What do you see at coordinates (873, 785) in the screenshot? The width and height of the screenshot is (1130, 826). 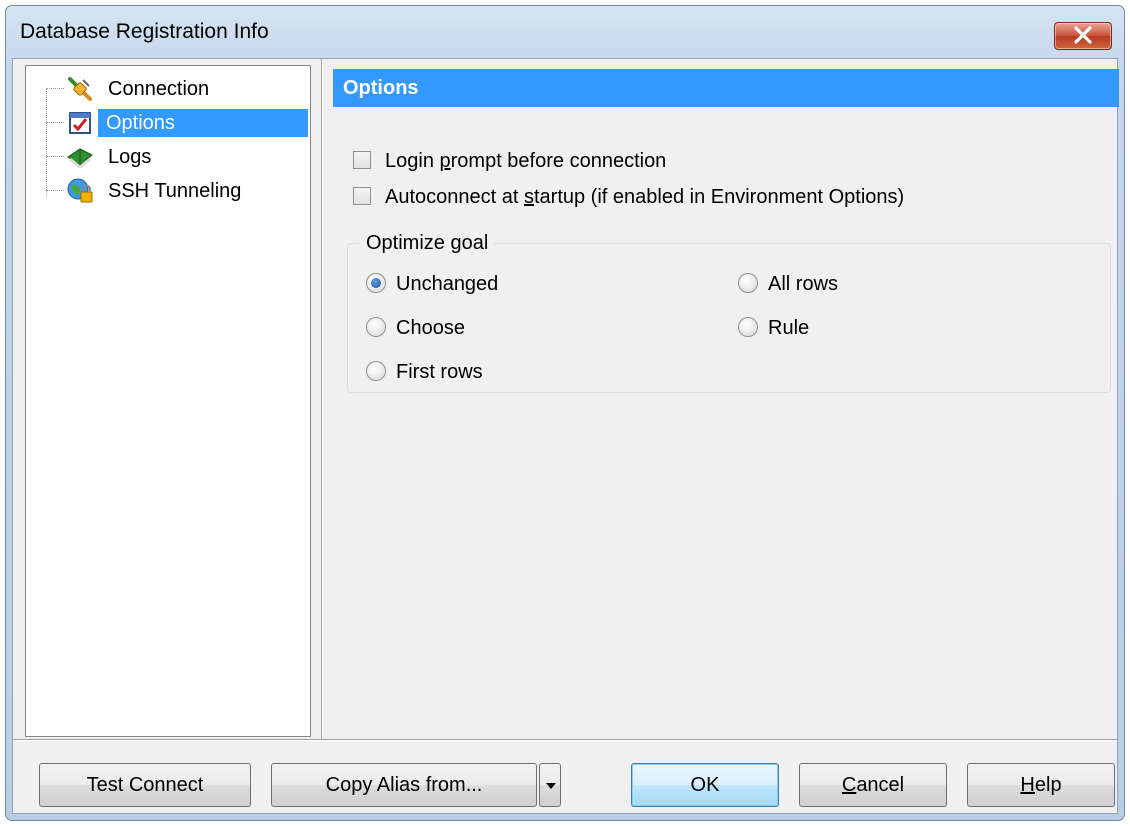 I see `cancel-button: Cancel` at bounding box center [873, 785].